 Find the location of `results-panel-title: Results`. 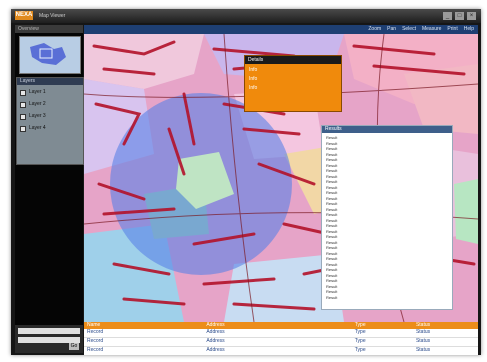

results-panel-title: Results is located at coordinates (387, 129).